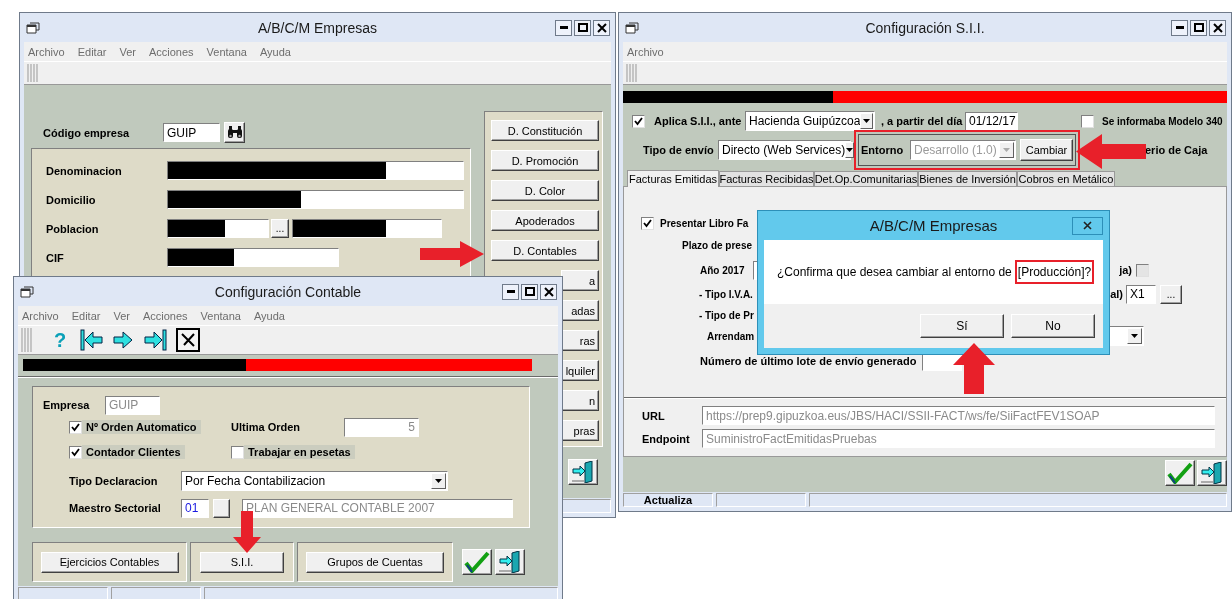  What do you see at coordinates (92, 340) in the screenshot?
I see `skip-back-icon` at bounding box center [92, 340].